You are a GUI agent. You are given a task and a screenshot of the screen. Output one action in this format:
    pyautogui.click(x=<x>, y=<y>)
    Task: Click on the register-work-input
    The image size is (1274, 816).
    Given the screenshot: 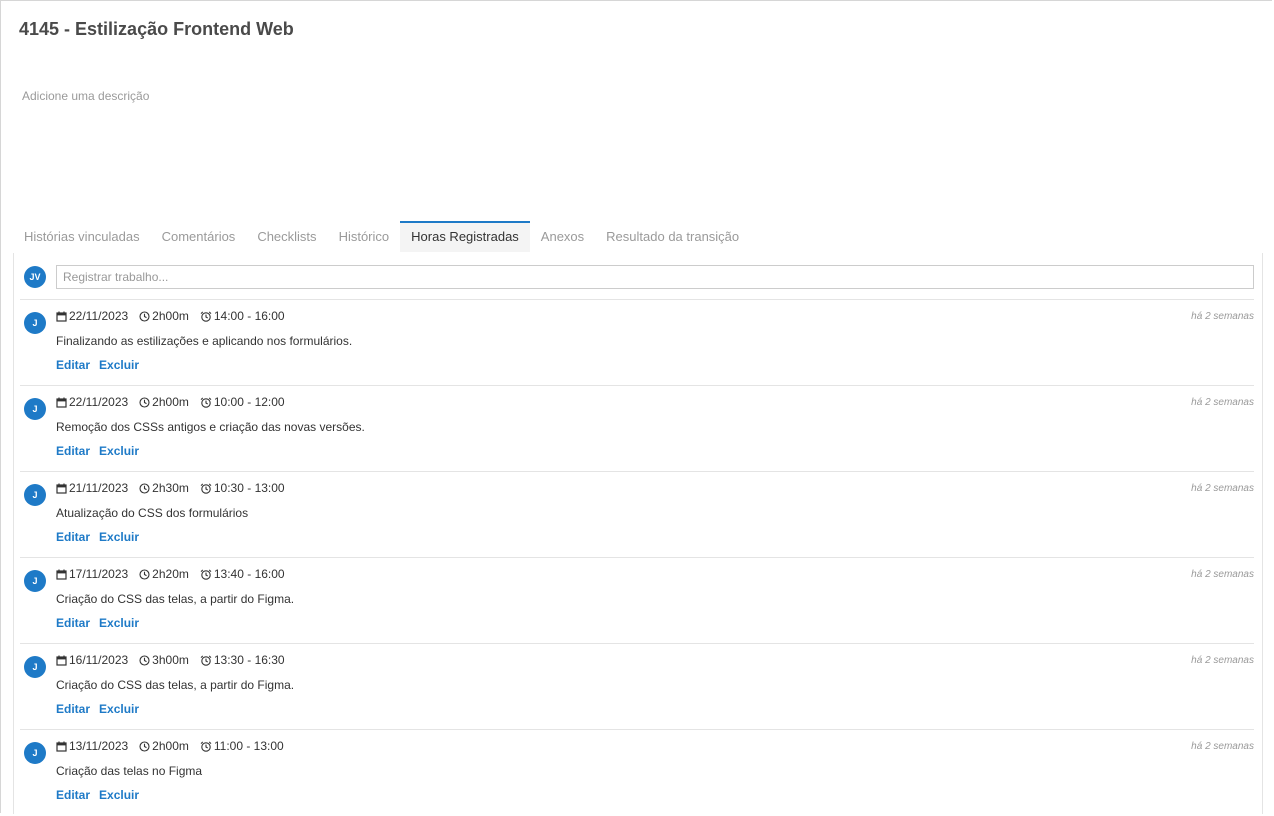 What is the action you would take?
    pyautogui.click(x=655, y=277)
    